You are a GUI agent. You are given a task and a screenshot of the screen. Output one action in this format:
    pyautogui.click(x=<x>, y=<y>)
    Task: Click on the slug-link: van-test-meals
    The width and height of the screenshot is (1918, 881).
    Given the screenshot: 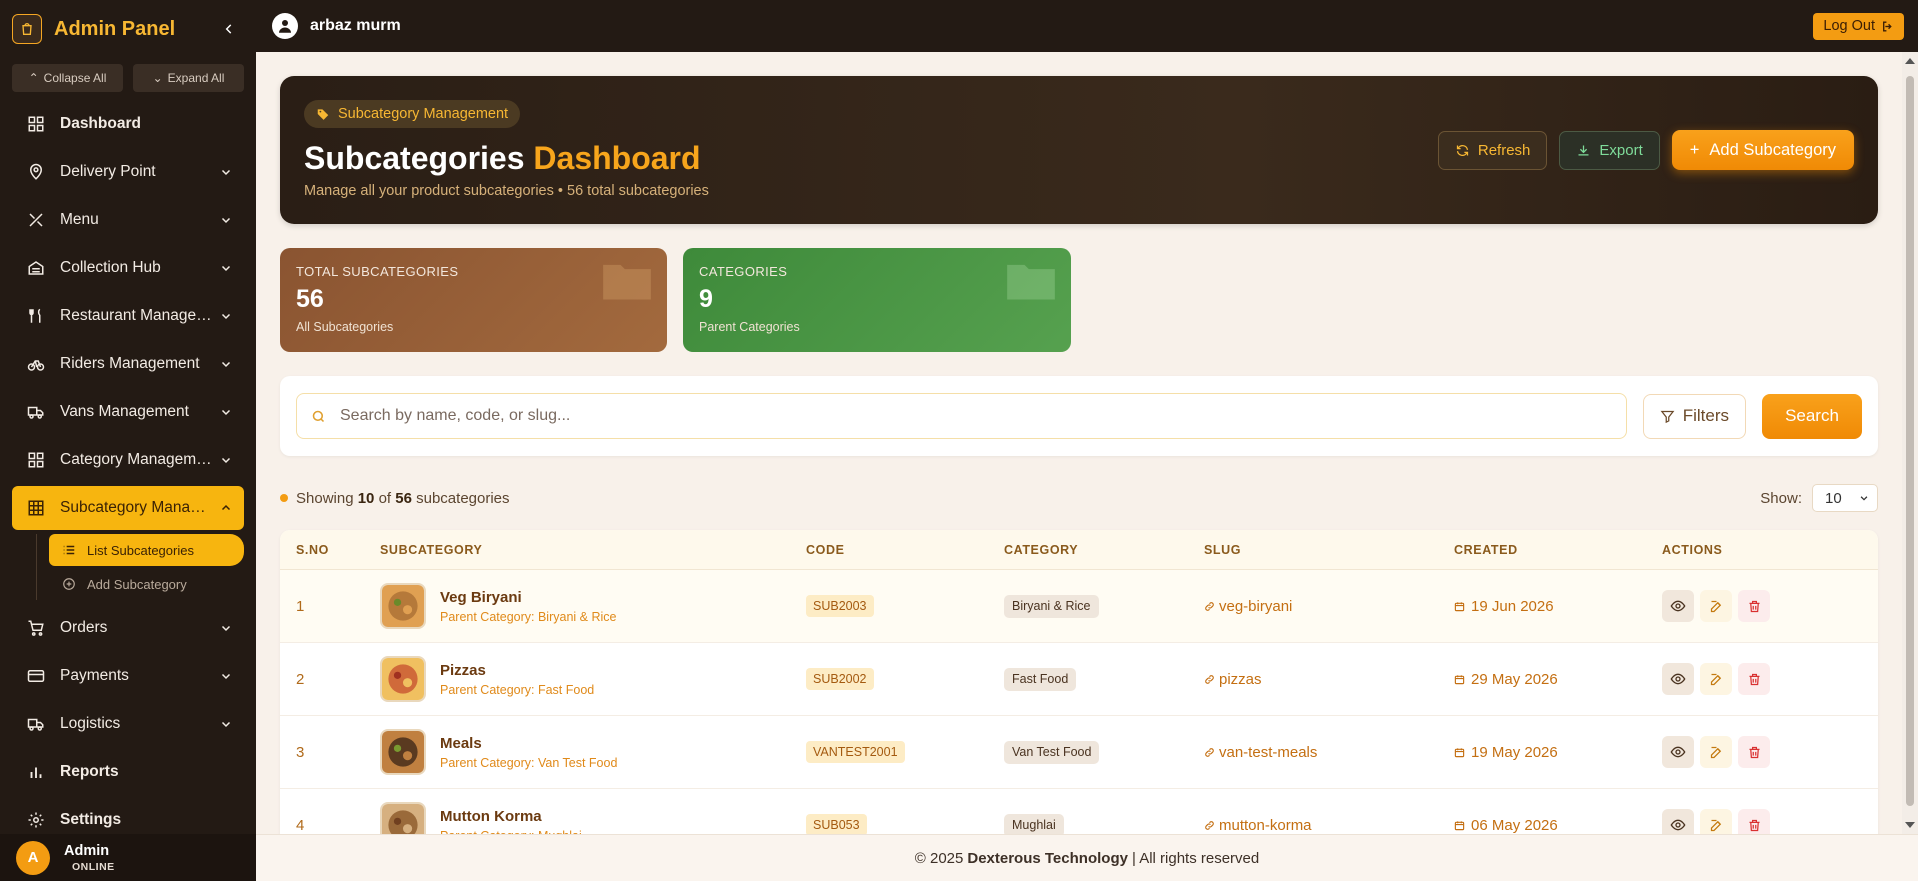 What is the action you would take?
    pyautogui.click(x=1329, y=752)
    